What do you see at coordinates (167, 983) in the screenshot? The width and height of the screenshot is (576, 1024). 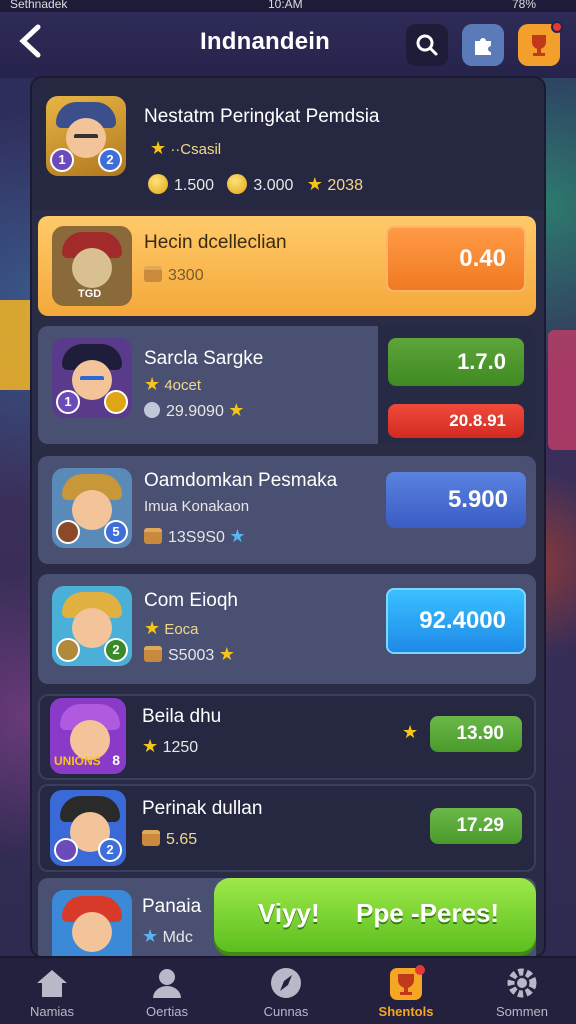 I see `user-icon` at bounding box center [167, 983].